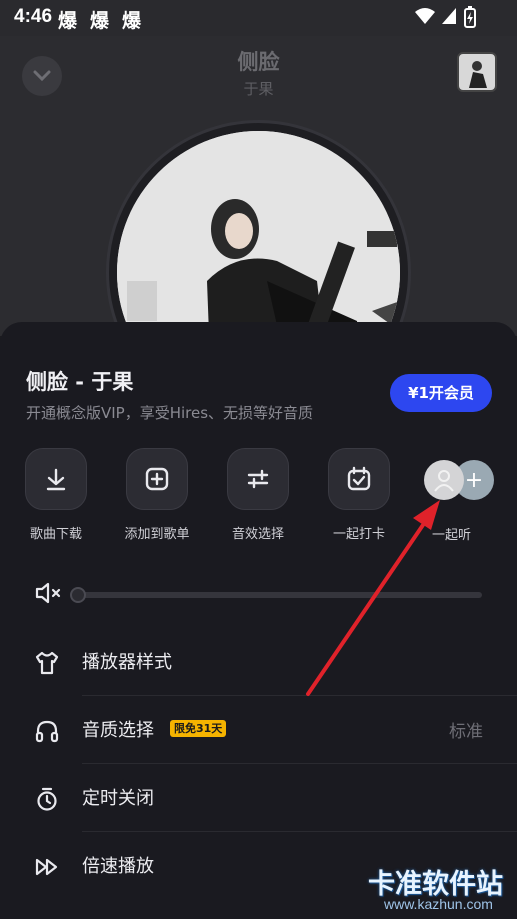  I want to click on playback-speed-label: 倍速播放, so click(118, 866).